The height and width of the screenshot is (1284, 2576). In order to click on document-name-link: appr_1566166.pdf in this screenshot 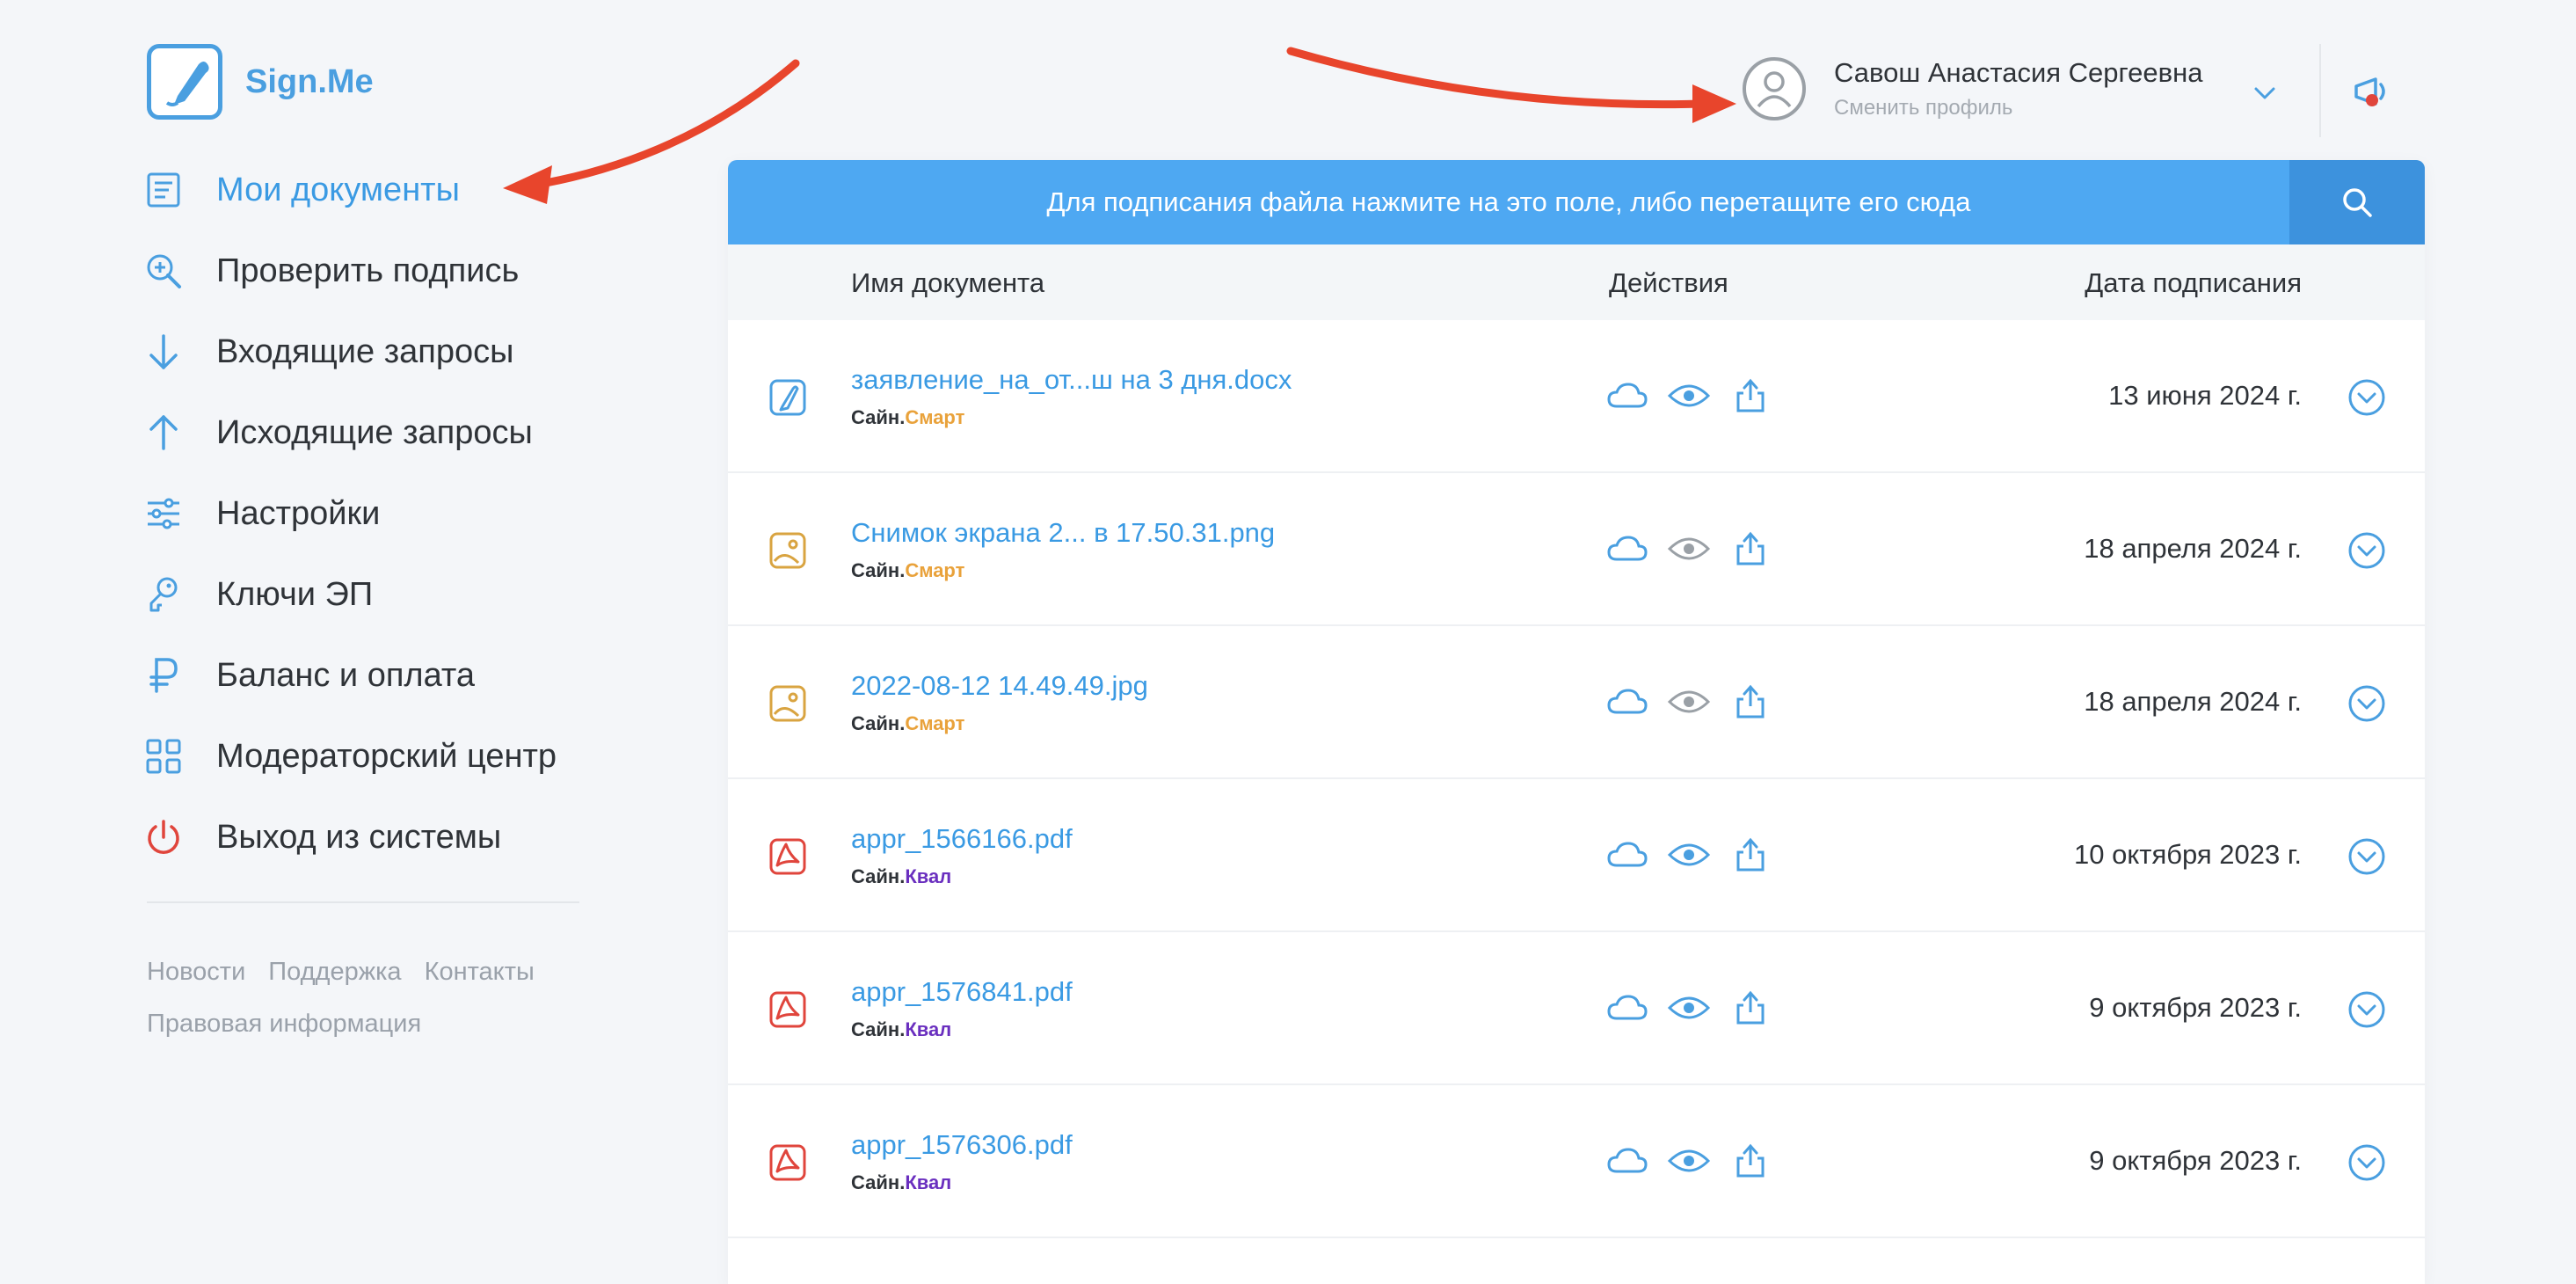, I will do `click(962, 839)`.